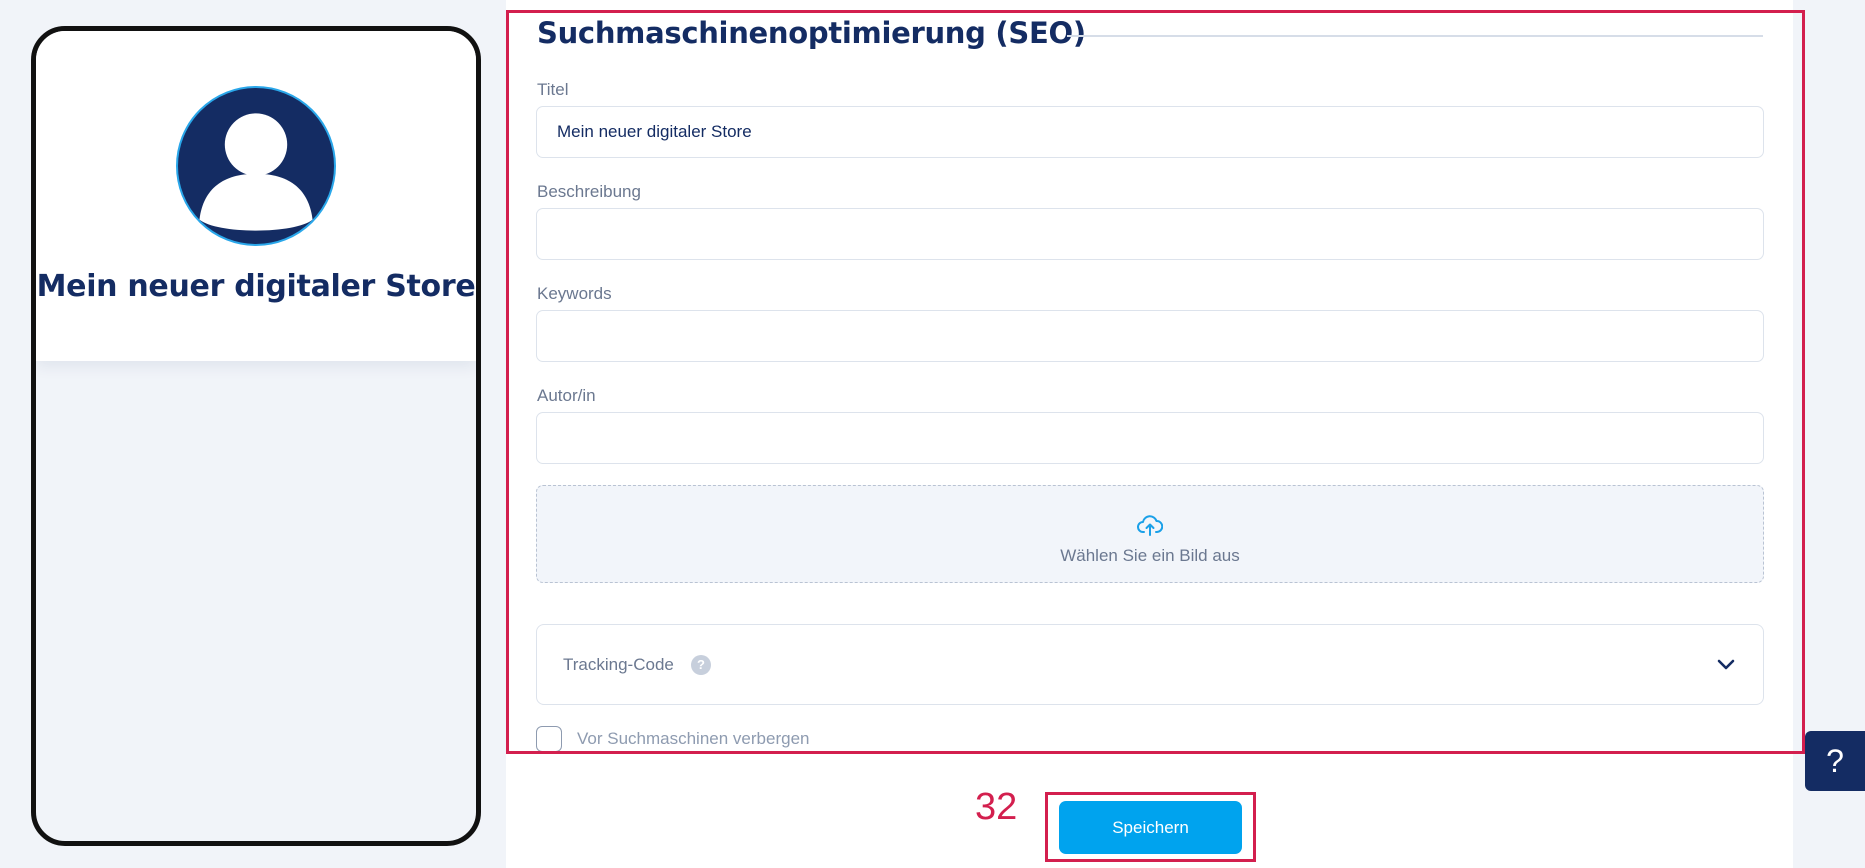  What do you see at coordinates (1150, 336) in the screenshot?
I see `keywords-input` at bounding box center [1150, 336].